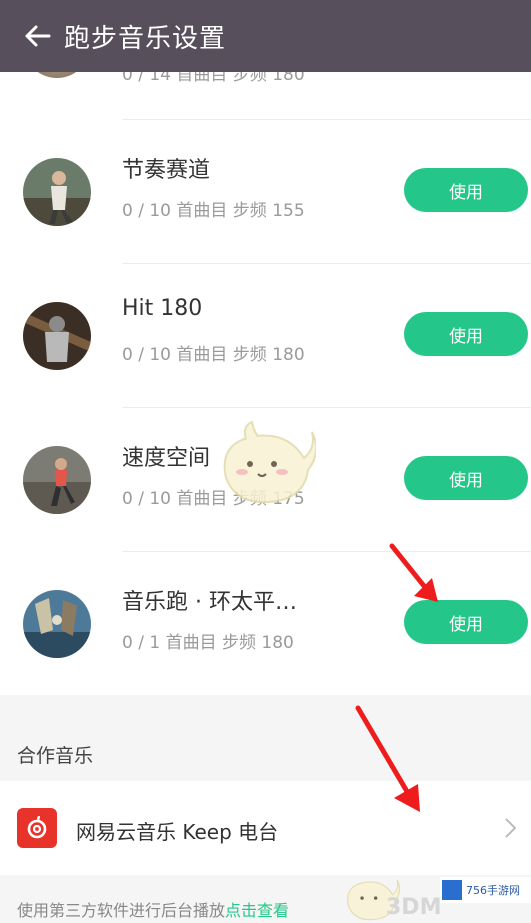 The height and width of the screenshot is (923, 531). I want to click on playlist-meta: 0 / 1 首曲目 步频 180, so click(208, 643).